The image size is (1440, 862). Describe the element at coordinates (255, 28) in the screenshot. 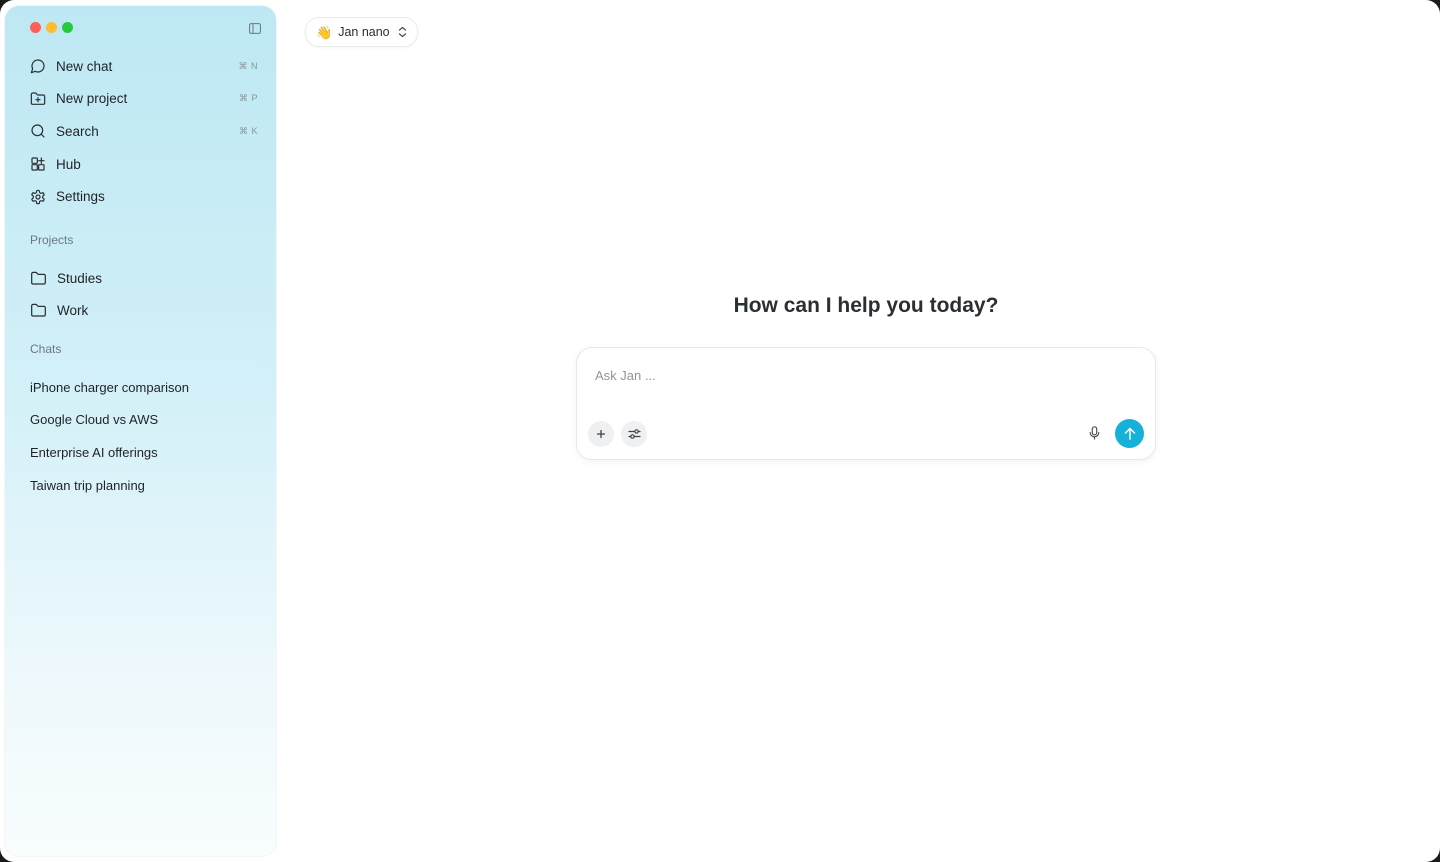

I see `sidebar-toggle-icon` at that location.